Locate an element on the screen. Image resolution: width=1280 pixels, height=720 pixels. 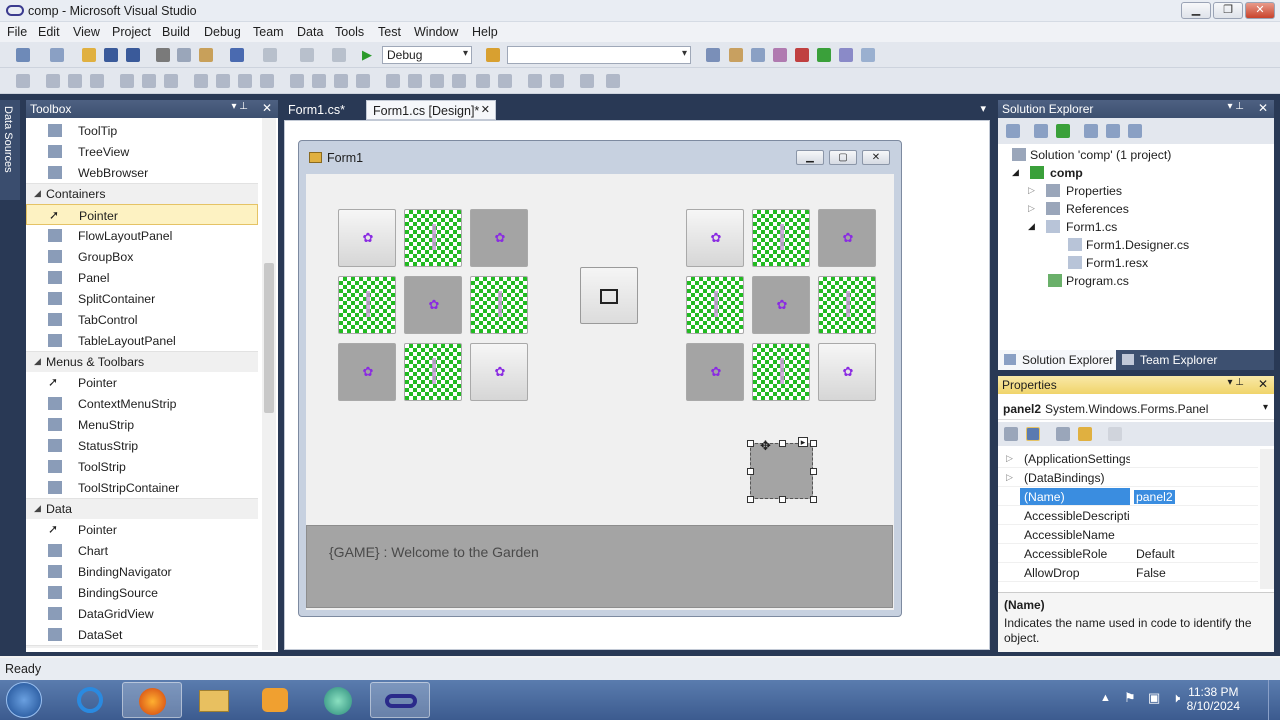
tab-overflow-icon: ▾ is located at coordinates (983, 108).